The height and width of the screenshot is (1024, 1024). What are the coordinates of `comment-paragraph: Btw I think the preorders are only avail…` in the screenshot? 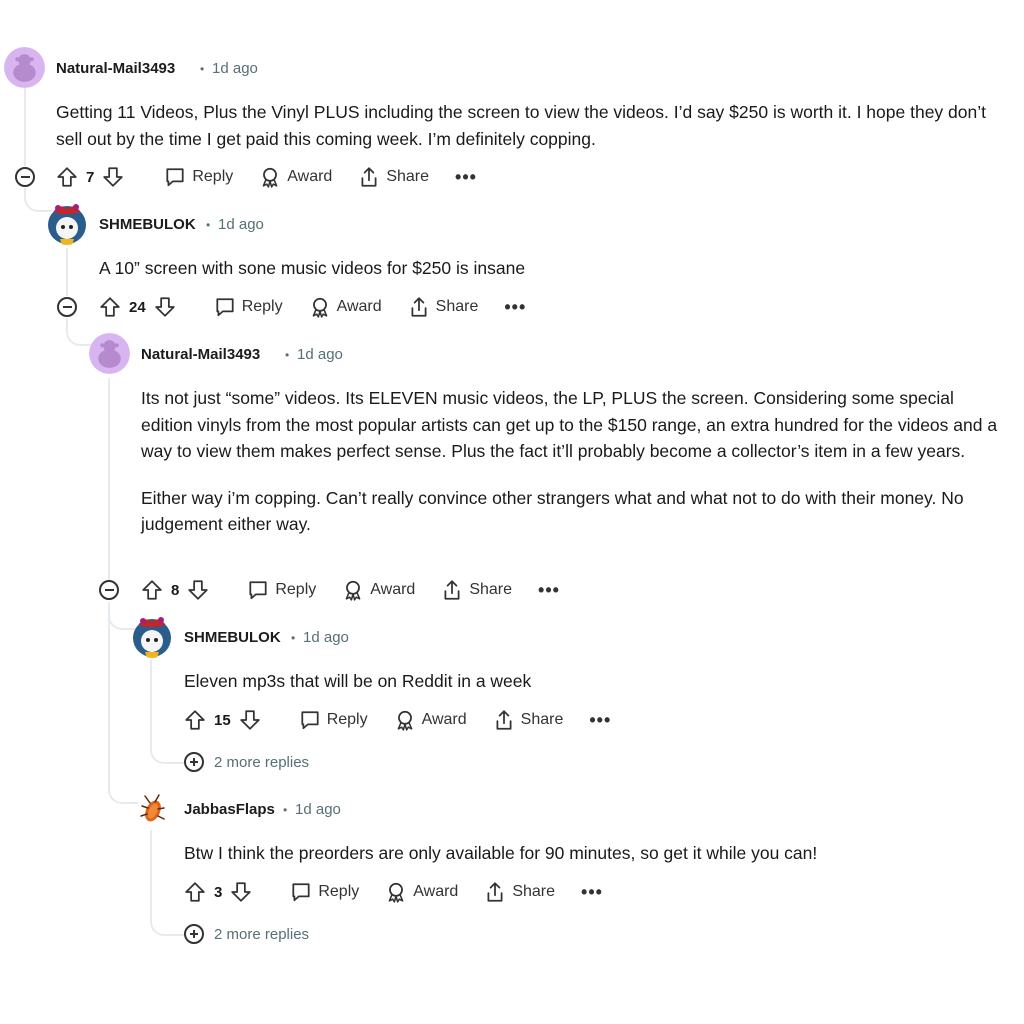 It's located at (501, 853).